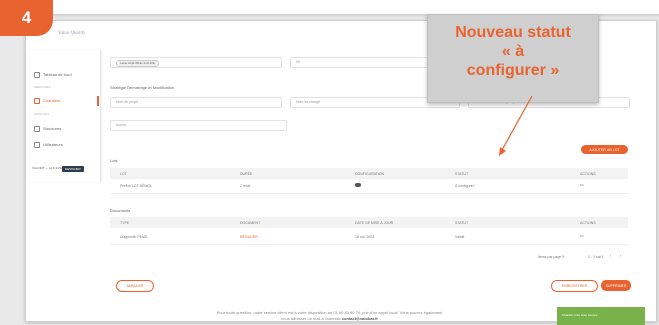  Describe the element at coordinates (574, 286) in the screenshot. I see `save-button: ENREGISTRER` at that location.